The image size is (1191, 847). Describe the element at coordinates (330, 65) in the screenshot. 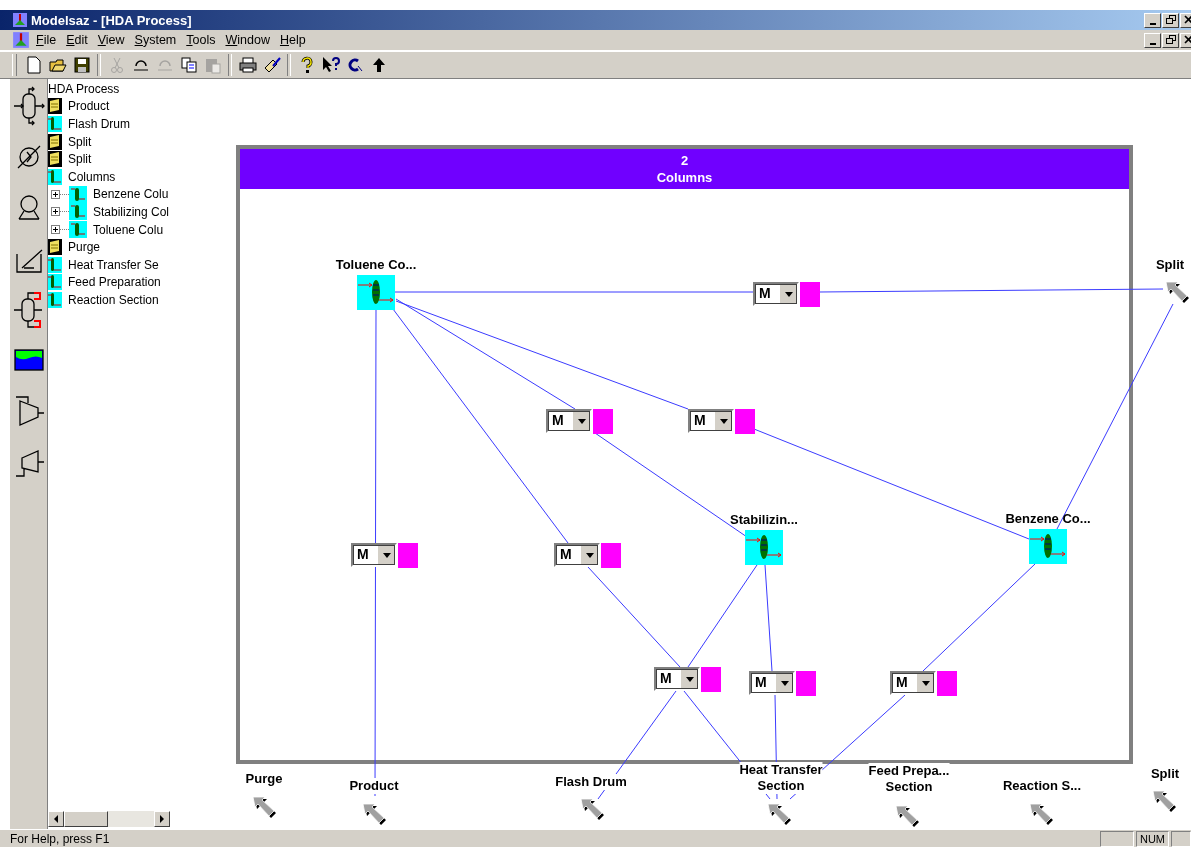

I see `context-help-icon` at that location.